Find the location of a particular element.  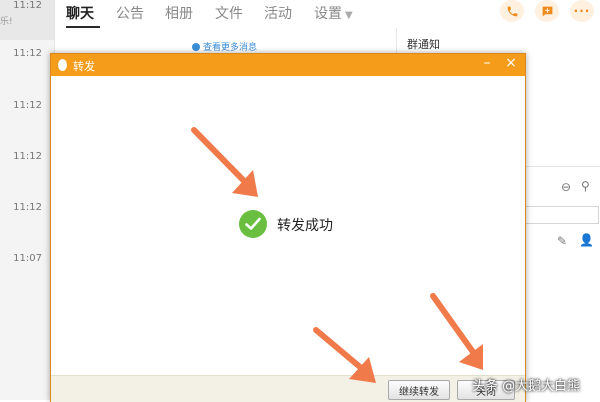

arrow-to-success is located at coordinates (224, 162).